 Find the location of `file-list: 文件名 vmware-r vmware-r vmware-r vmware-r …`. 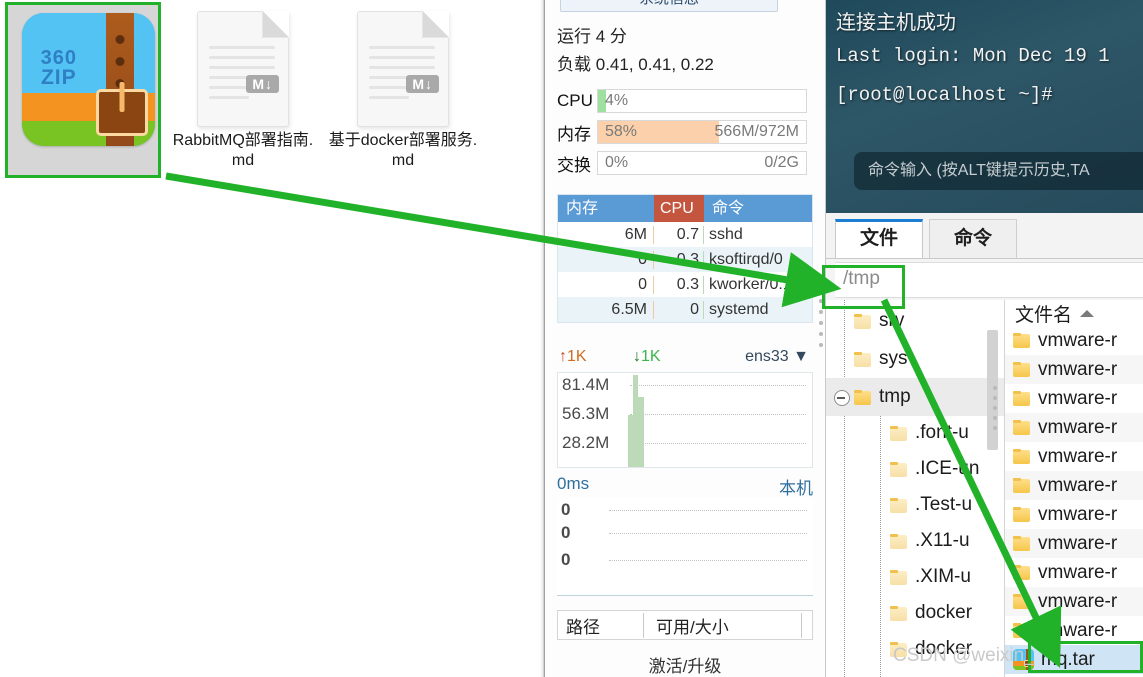

file-list: 文件名 vmware-r vmware-r vmware-r vmware-r … is located at coordinates (1074, 488).